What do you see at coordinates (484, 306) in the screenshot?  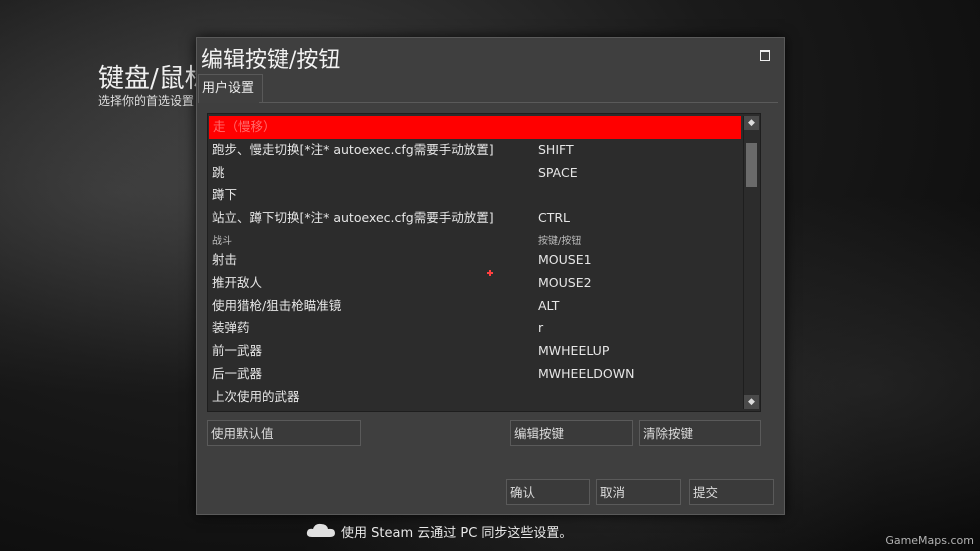 I see `key-binding-row: 使用猎枪/狙击枪瞄准镜 ALT` at bounding box center [484, 306].